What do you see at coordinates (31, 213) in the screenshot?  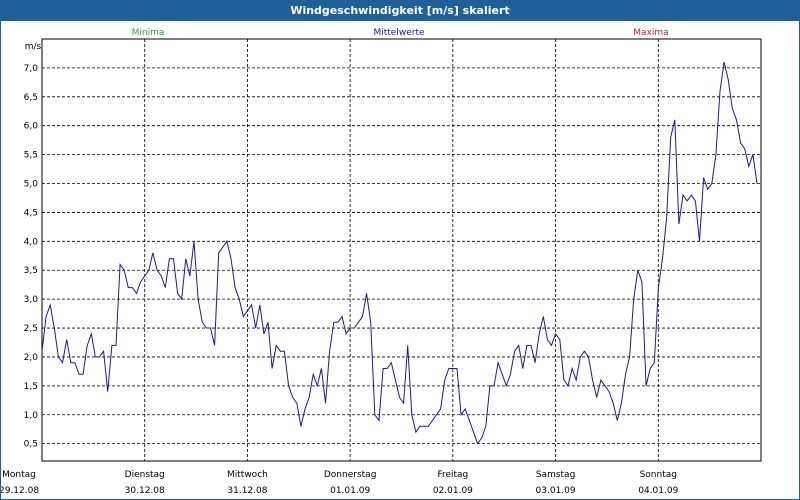 I see `y-tick-label: 4,5` at bounding box center [31, 213].